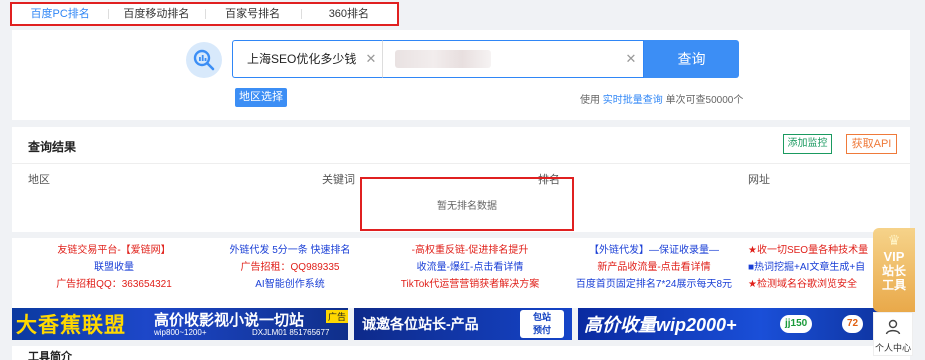  I want to click on batch-query-link: 实时批量查询, so click(633, 100).